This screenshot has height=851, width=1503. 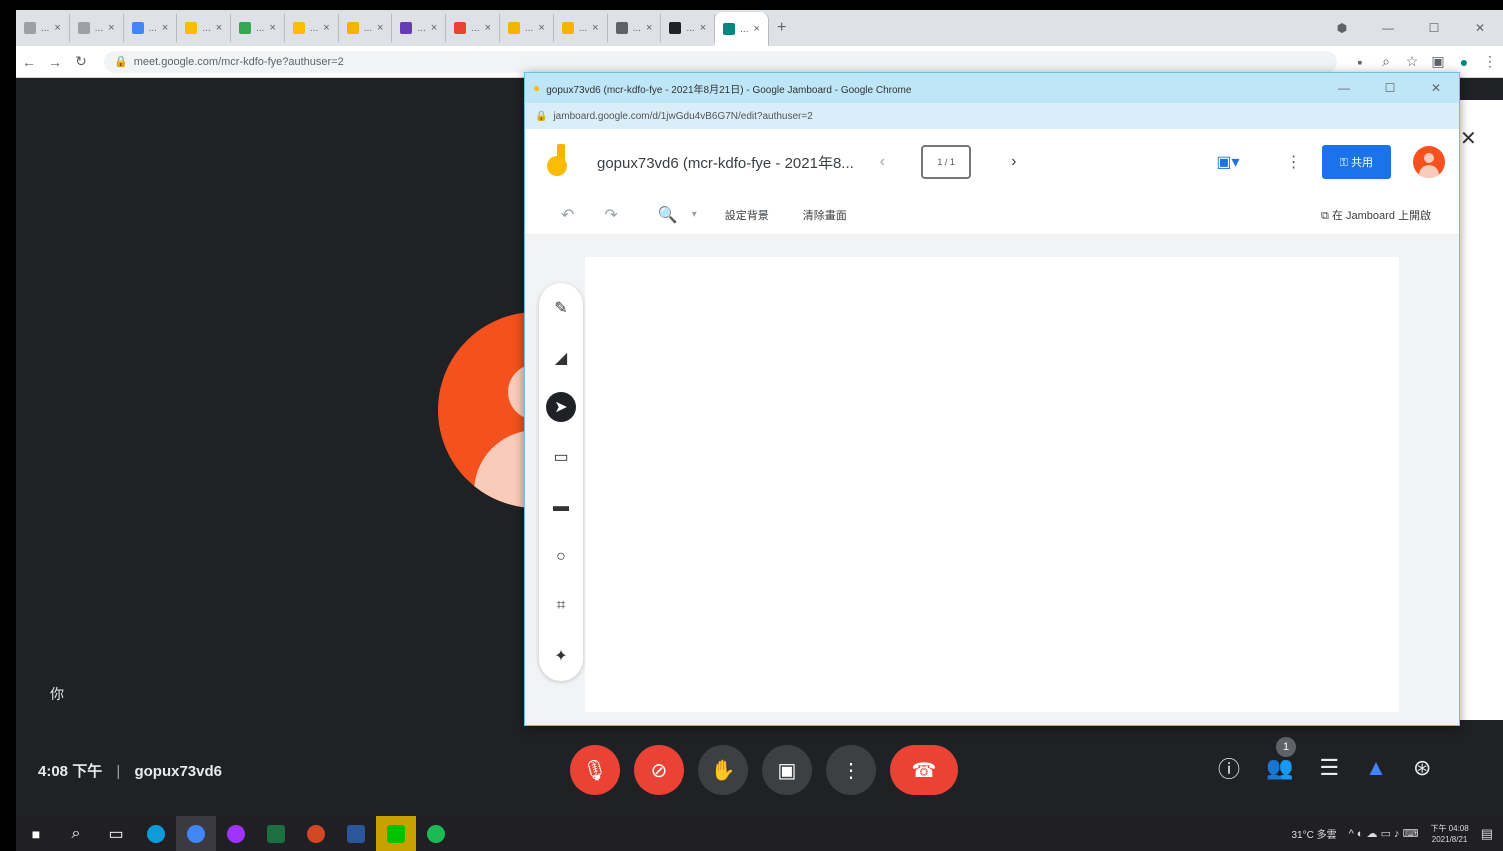 What do you see at coordinates (436, 833) in the screenshot?
I see `spotify-app` at bounding box center [436, 833].